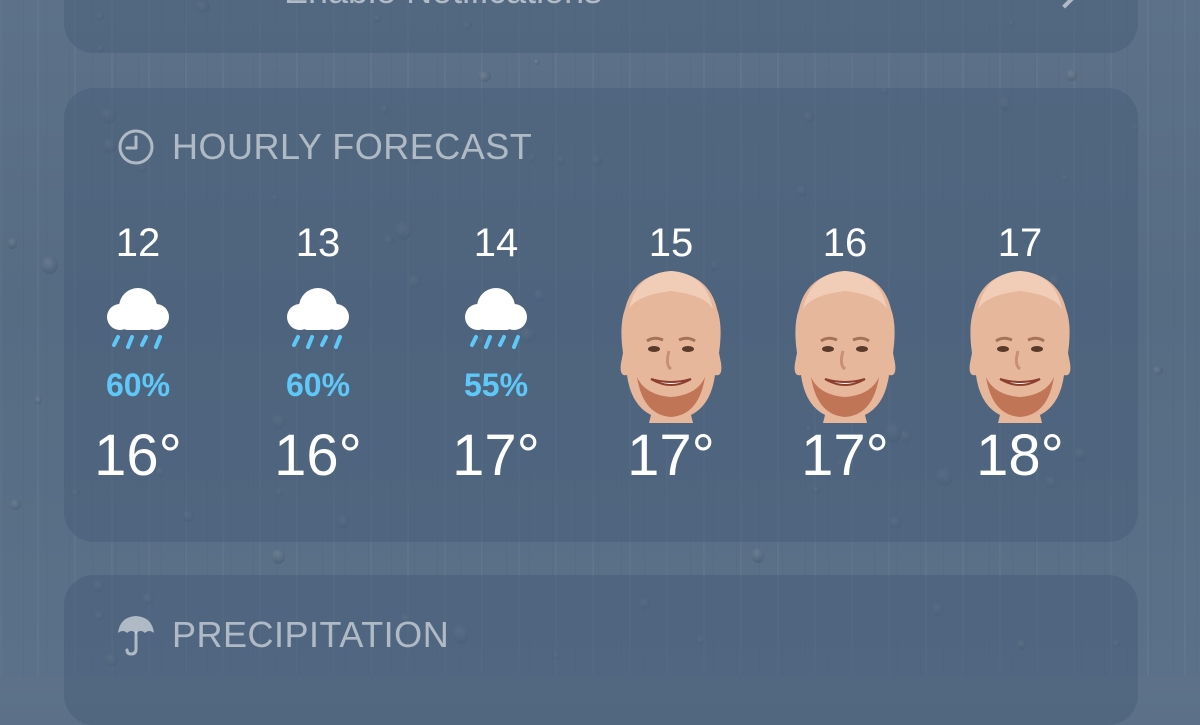  I want to click on clock-icon, so click(136, 147).